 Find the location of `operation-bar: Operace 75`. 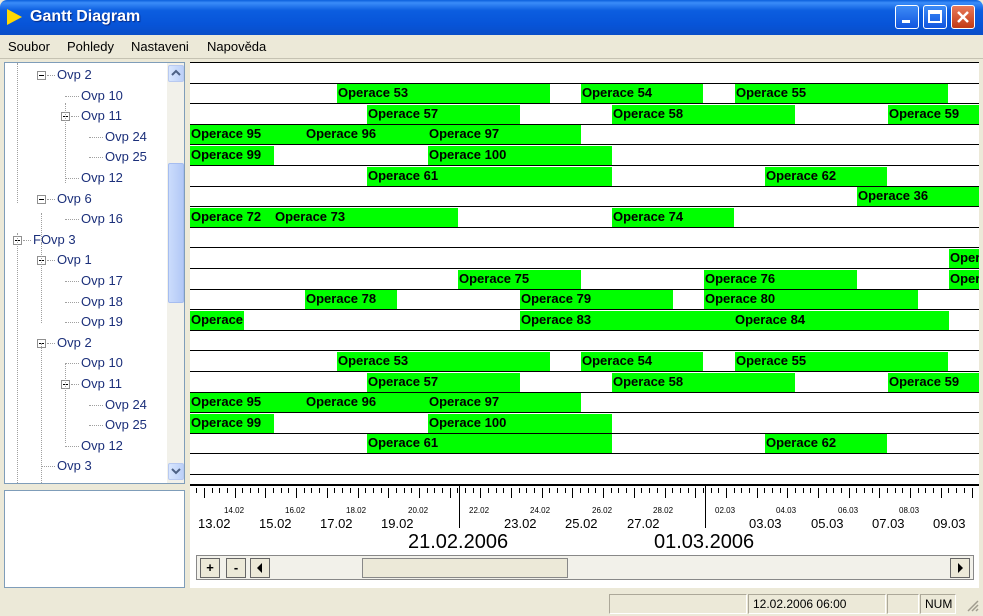

operation-bar: Operace 75 is located at coordinates (519, 279).